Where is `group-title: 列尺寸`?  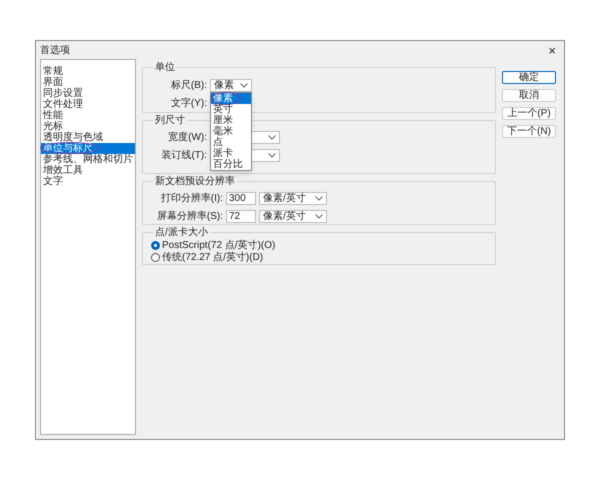
group-title: 列尺寸 is located at coordinates (170, 120).